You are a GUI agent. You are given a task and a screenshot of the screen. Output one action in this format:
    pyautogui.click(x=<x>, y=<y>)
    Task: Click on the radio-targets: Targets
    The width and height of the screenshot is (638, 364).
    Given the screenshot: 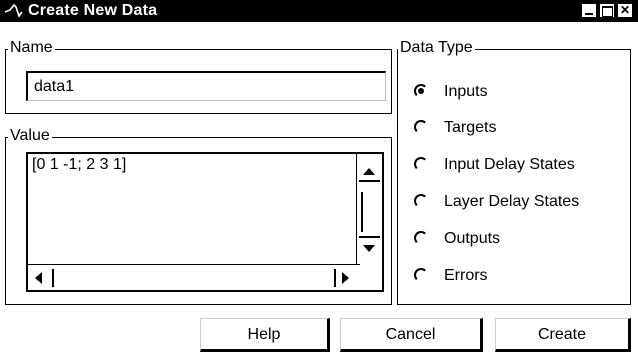 What is the action you would take?
    pyautogui.click(x=519, y=128)
    